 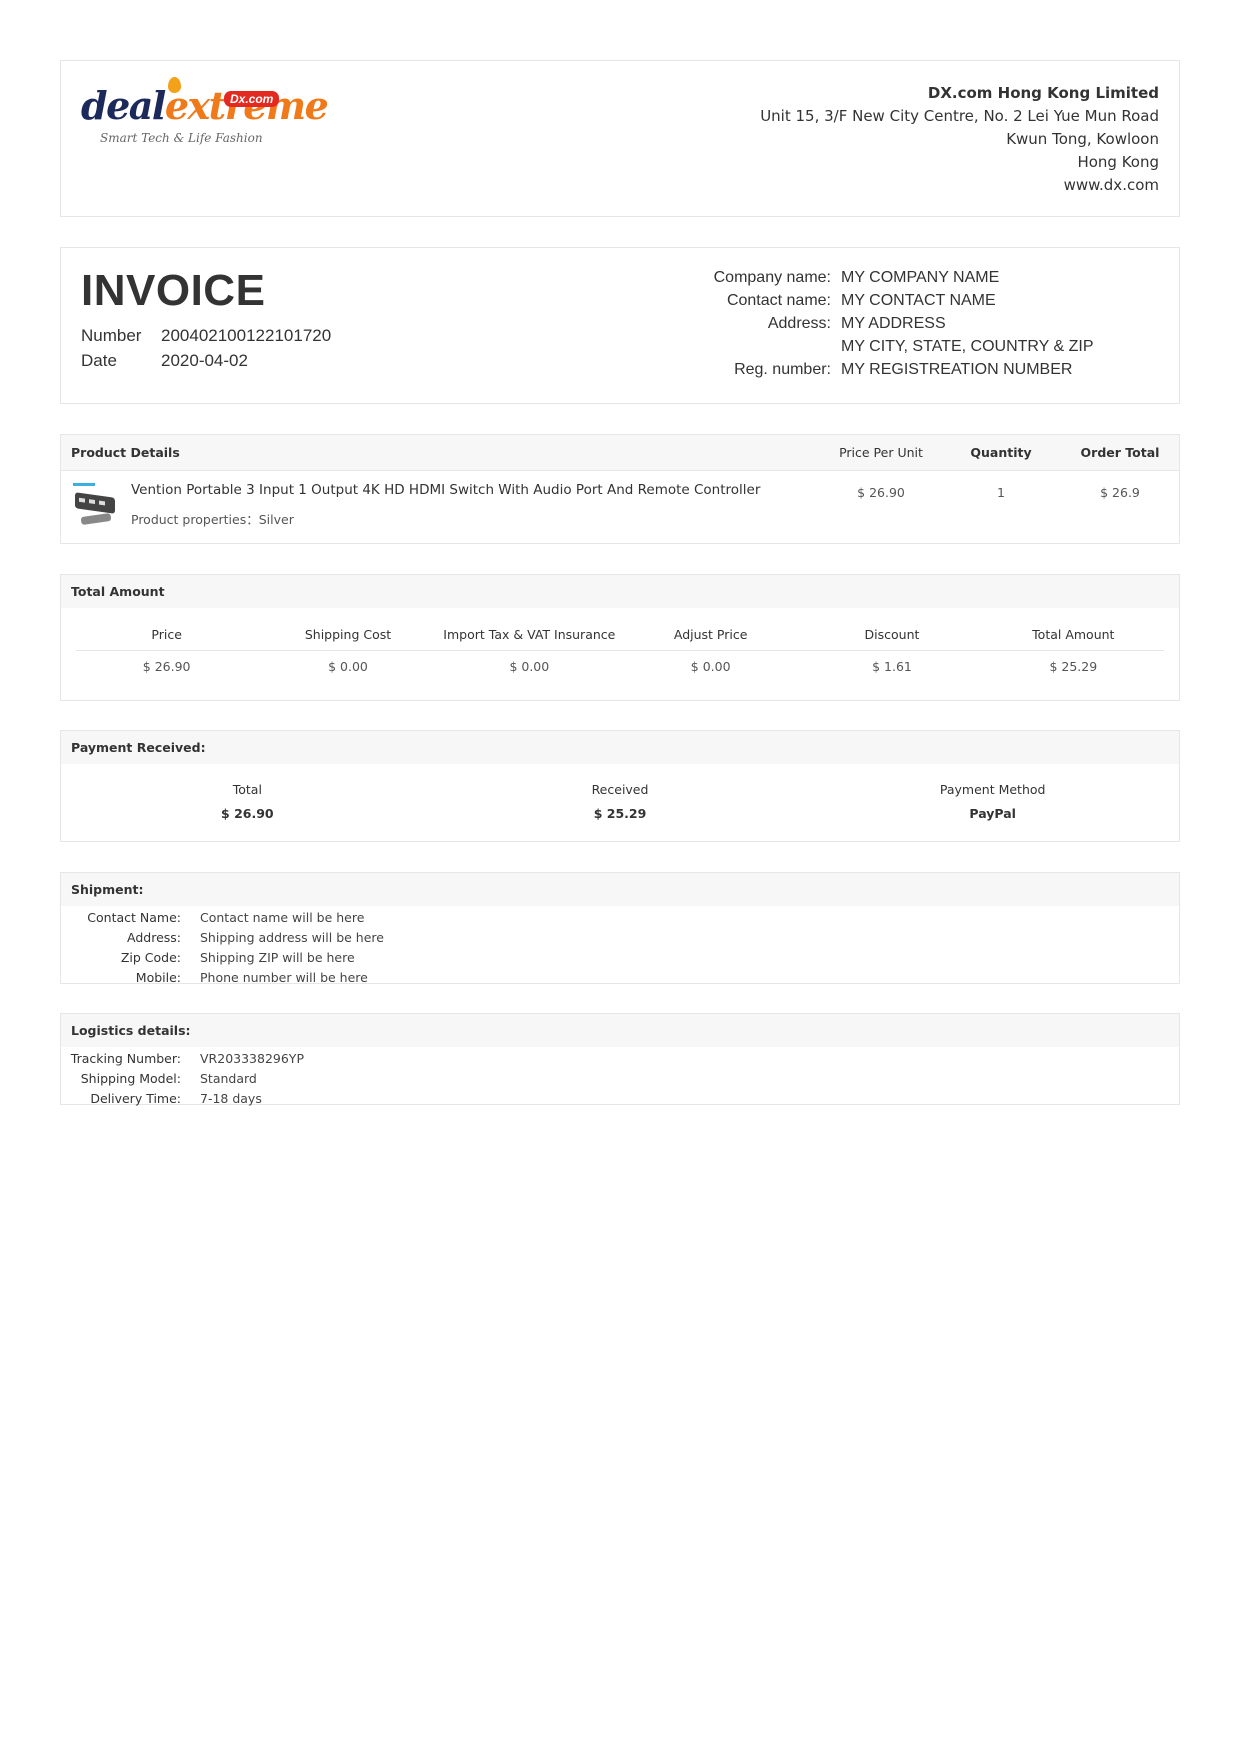 What do you see at coordinates (620, 1099) in the screenshot?
I see `logistics-row: Delivery Time: 7-18 days` at bounding box center [620, 1099].